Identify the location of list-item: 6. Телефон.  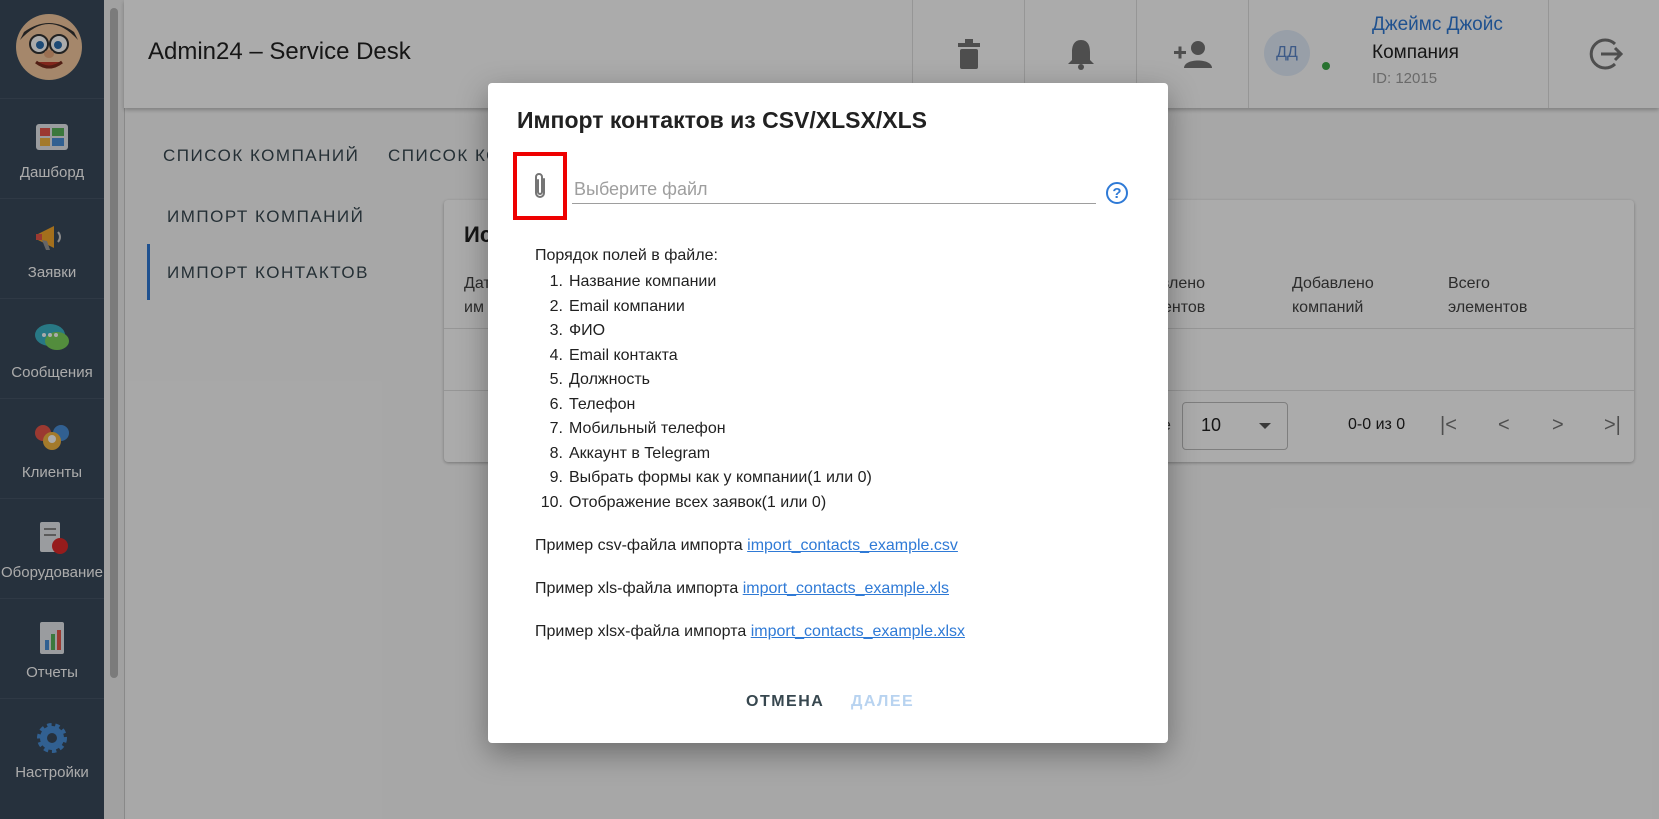
(592, 404).